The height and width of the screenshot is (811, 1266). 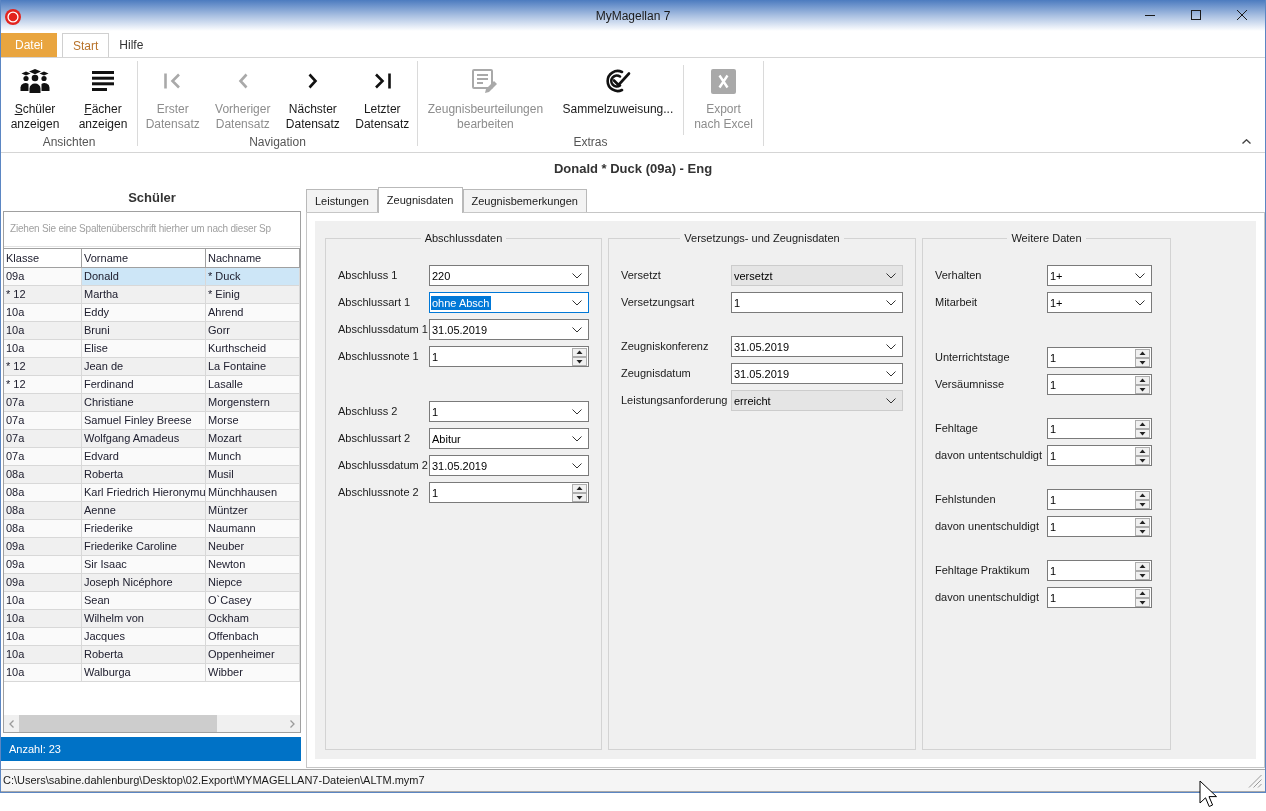 What do you see at coordinates (144, 528) in the screenshot?
I see `table-cell: Friederike` at bounding box center [144, 528].